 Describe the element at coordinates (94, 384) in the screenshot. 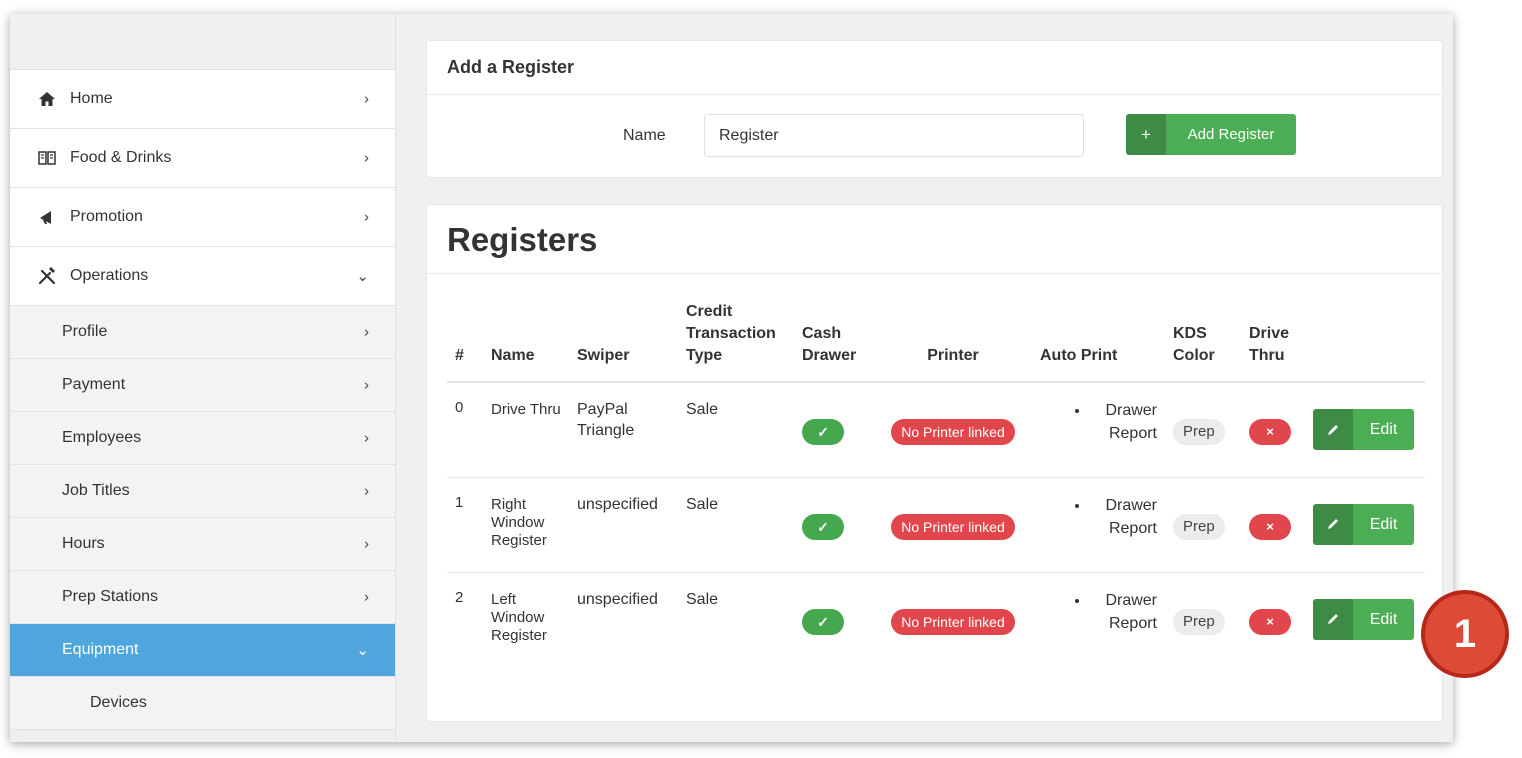

I see `sidebar-item-label: Payment` at that location.